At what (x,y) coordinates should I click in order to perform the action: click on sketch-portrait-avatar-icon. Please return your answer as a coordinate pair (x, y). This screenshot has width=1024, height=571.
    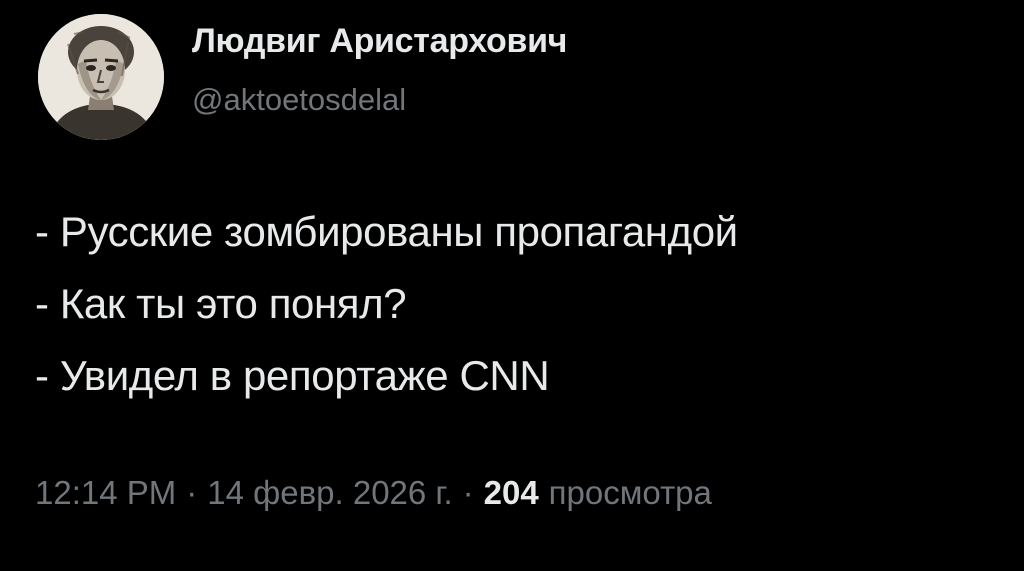
    Looking at the image, I should click on (101, 77).